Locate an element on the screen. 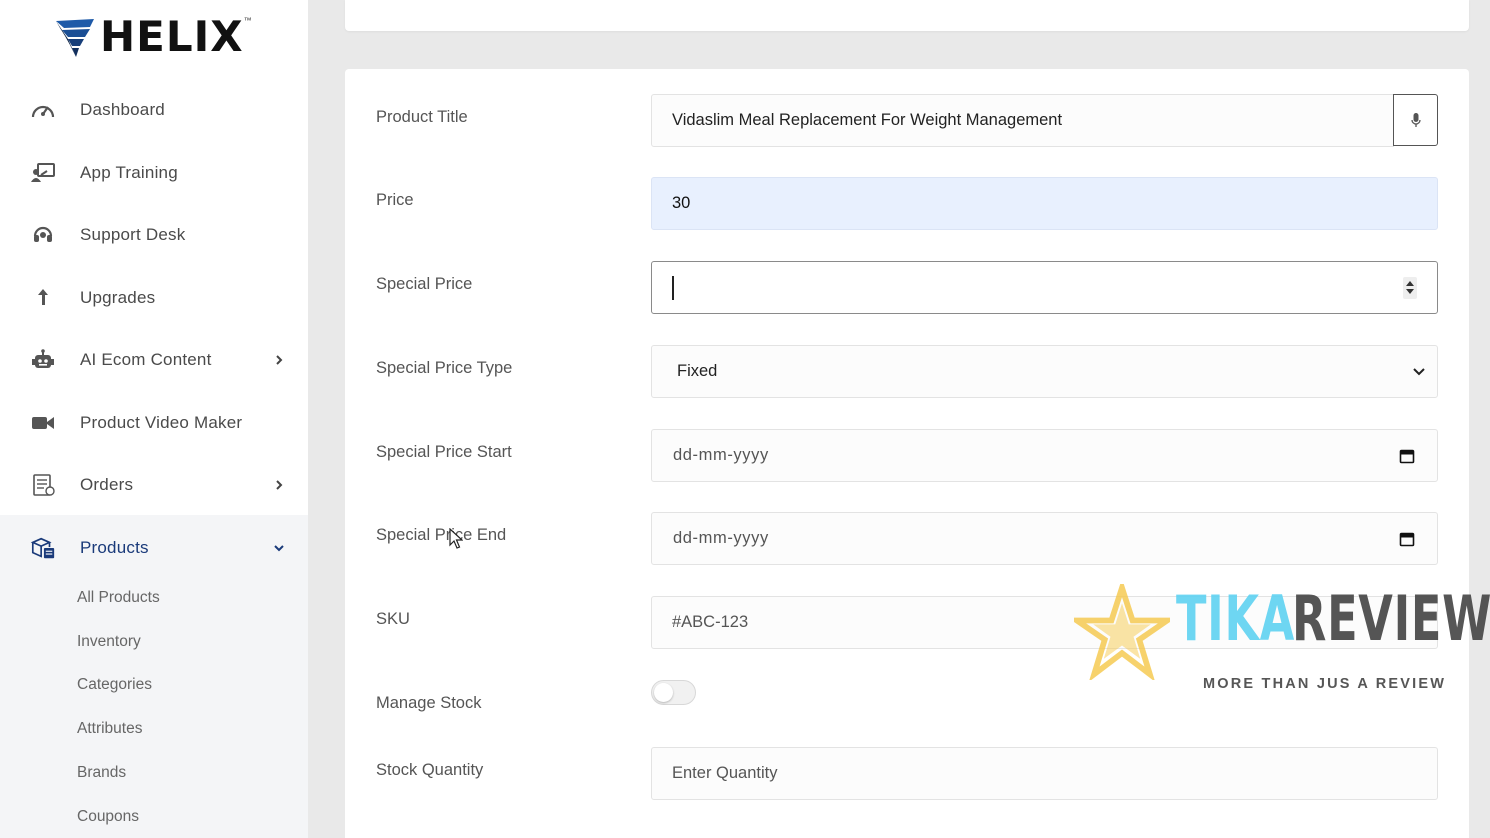  sidebar-item-ai-ecom-content: AI Ecom Content is located at coordinates (154, 360).